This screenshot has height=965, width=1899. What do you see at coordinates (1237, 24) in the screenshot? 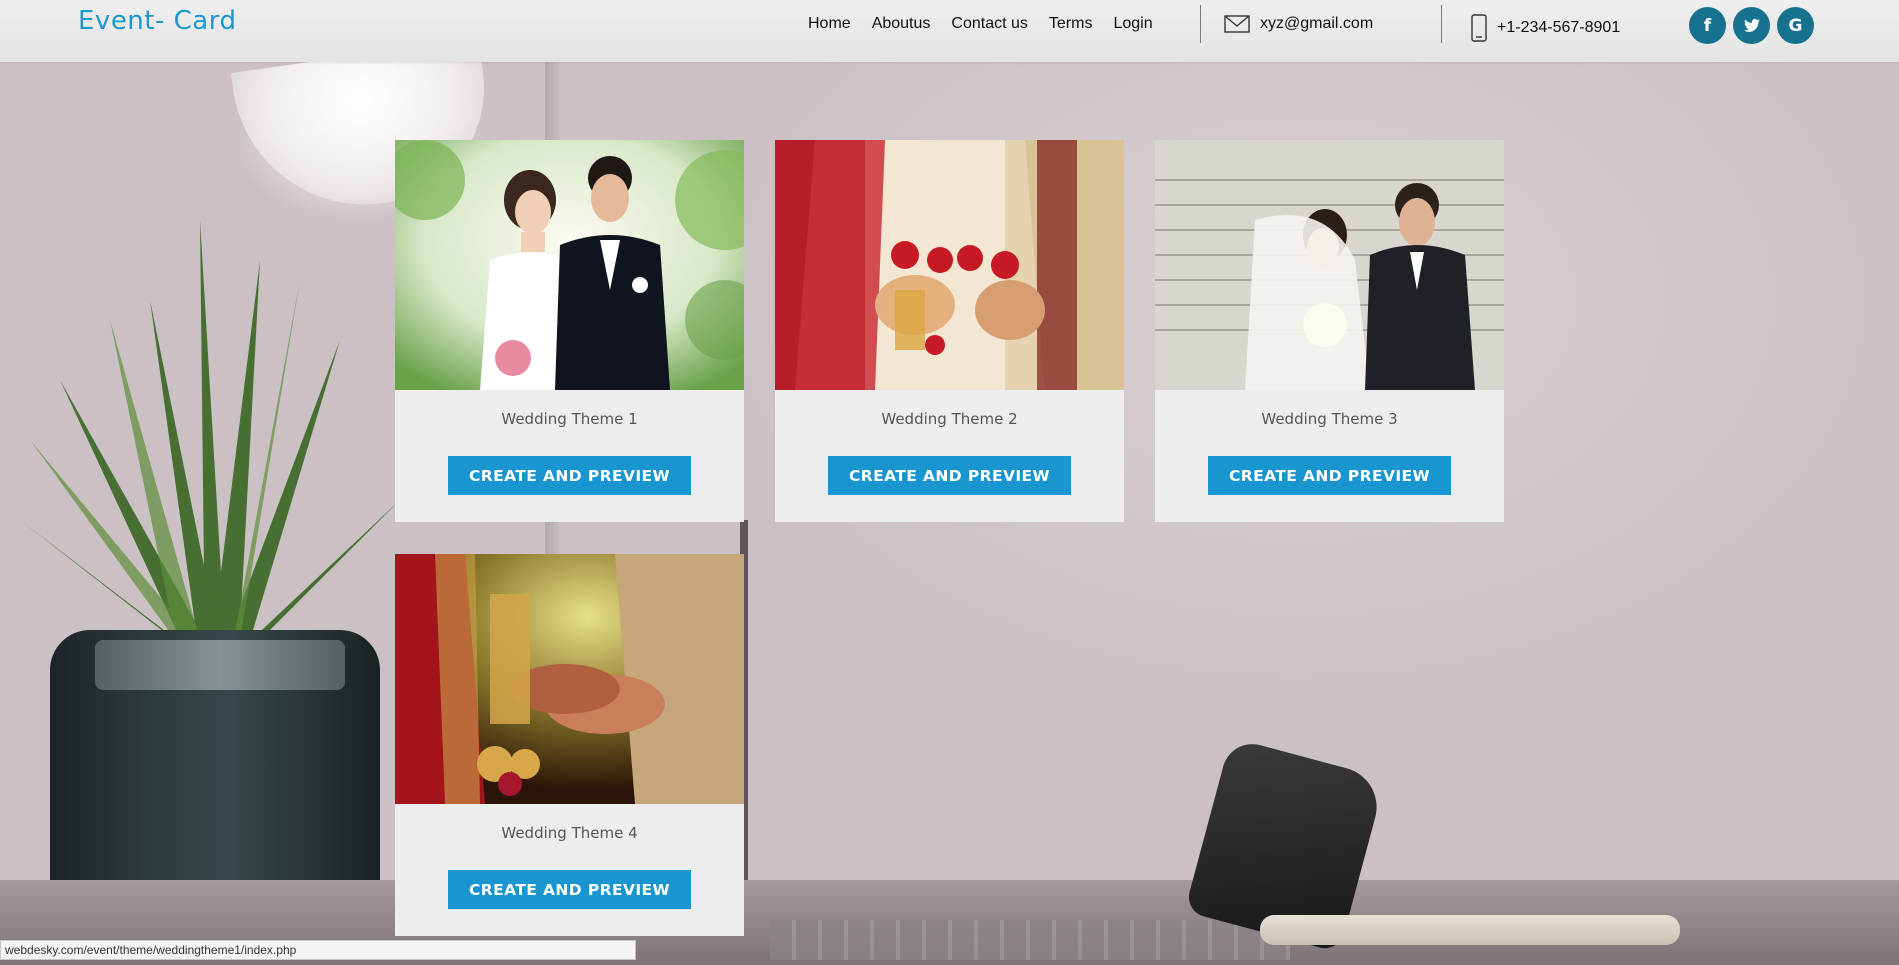
I see `mail-icon` at bounding box center [1237, 24].